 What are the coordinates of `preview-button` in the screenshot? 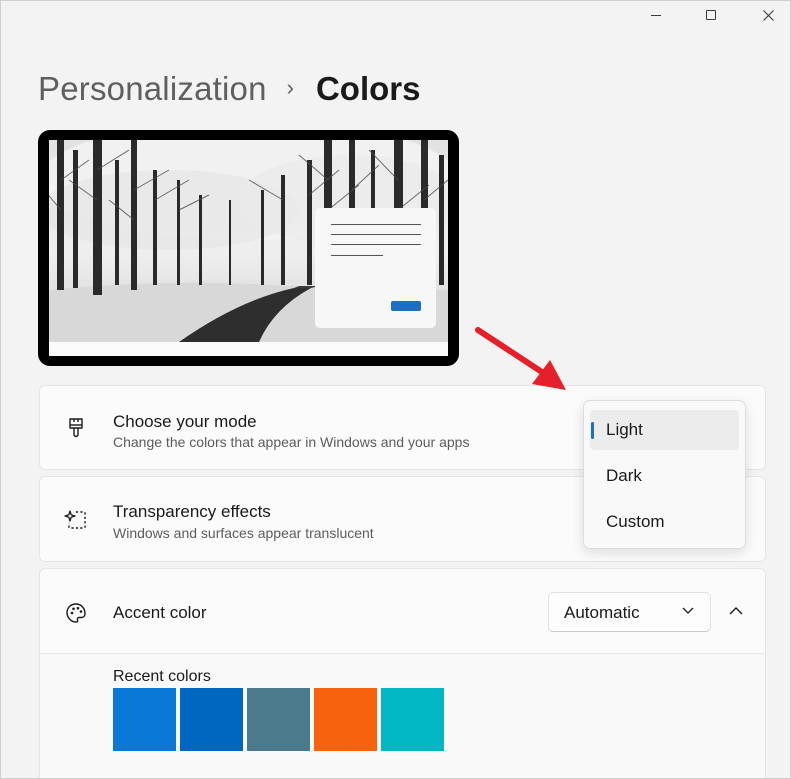 It's located at (406, 306).